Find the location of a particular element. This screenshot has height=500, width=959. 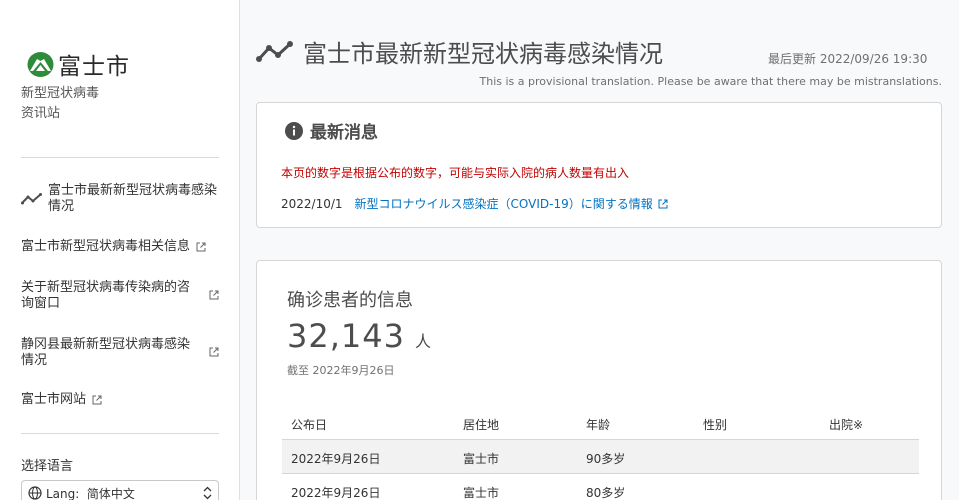

news-item: 2022/10/1 新型コロナウイルス感染症（COVID-19）に関する情報 is located at coordinates (474, 203).